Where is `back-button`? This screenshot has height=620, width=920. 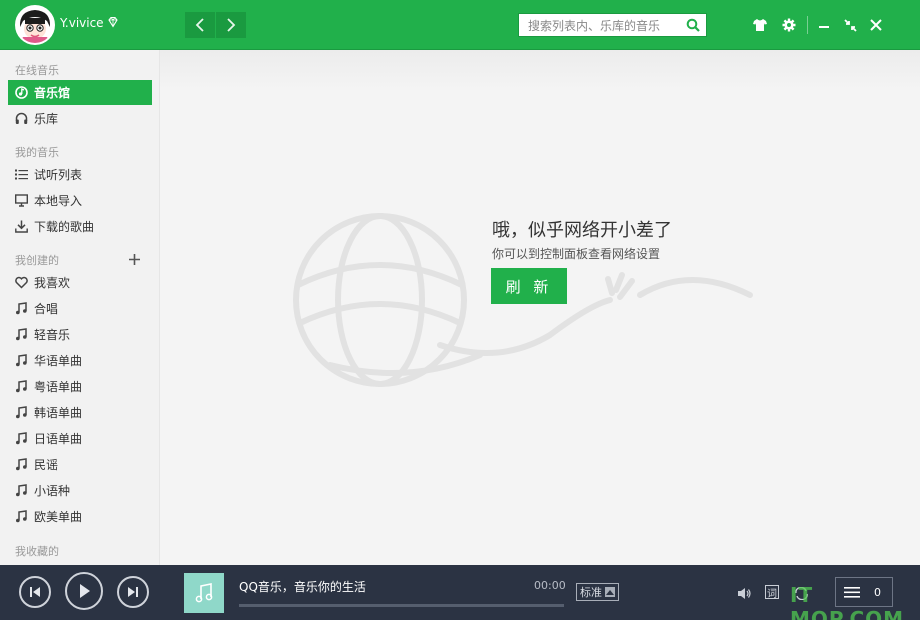 back-button is located at coordinates (200, 25).